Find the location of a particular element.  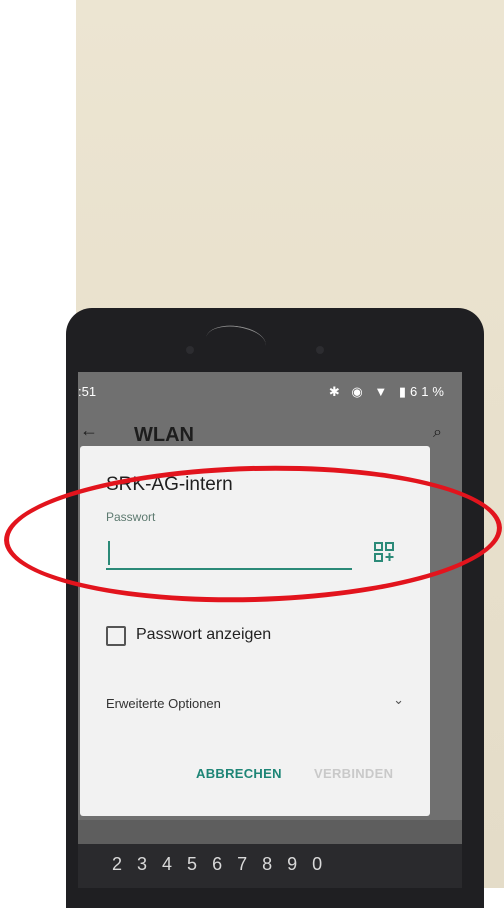

status-time: :51 is located at coordinates (87, 391).